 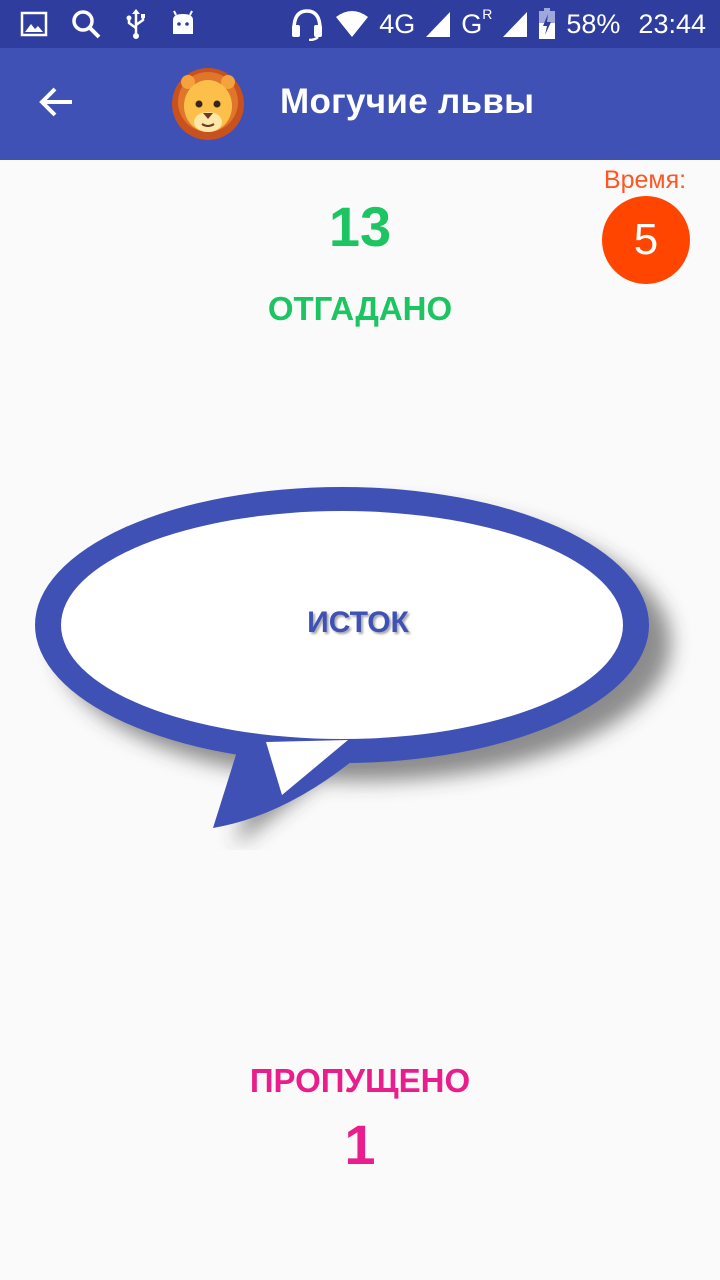 I want to click on page-title: Могучие львы, so click(x=407, y=101).